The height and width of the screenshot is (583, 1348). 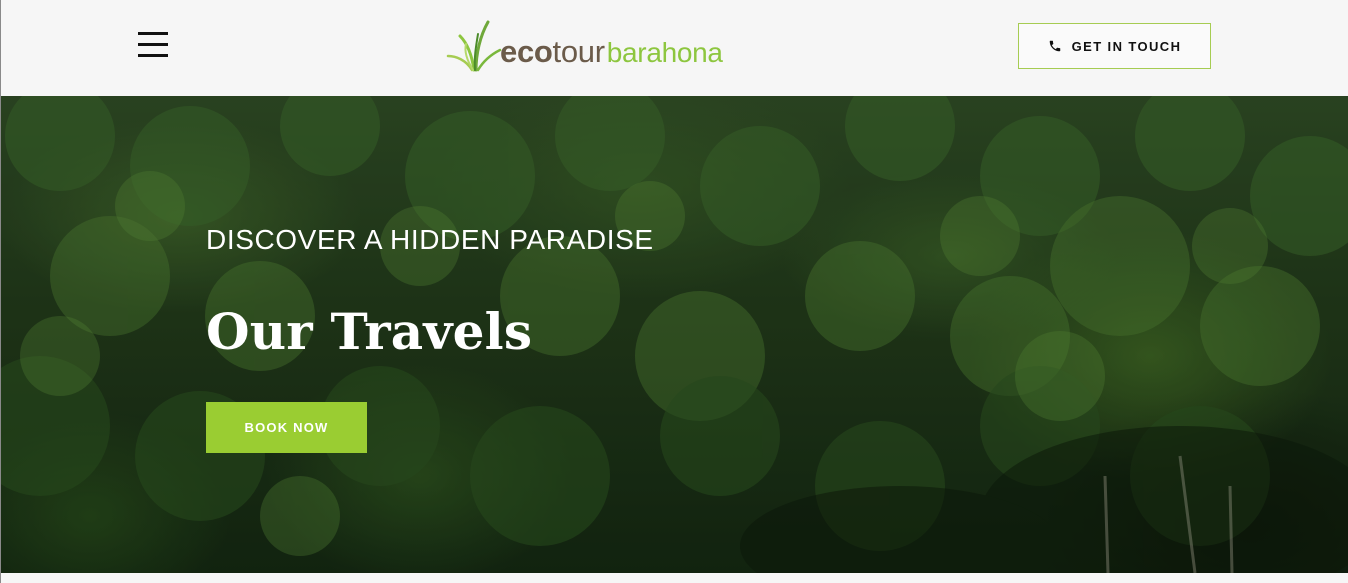 I want to click on book-now-button: BOOK NOW, so click(x=286, y=427).